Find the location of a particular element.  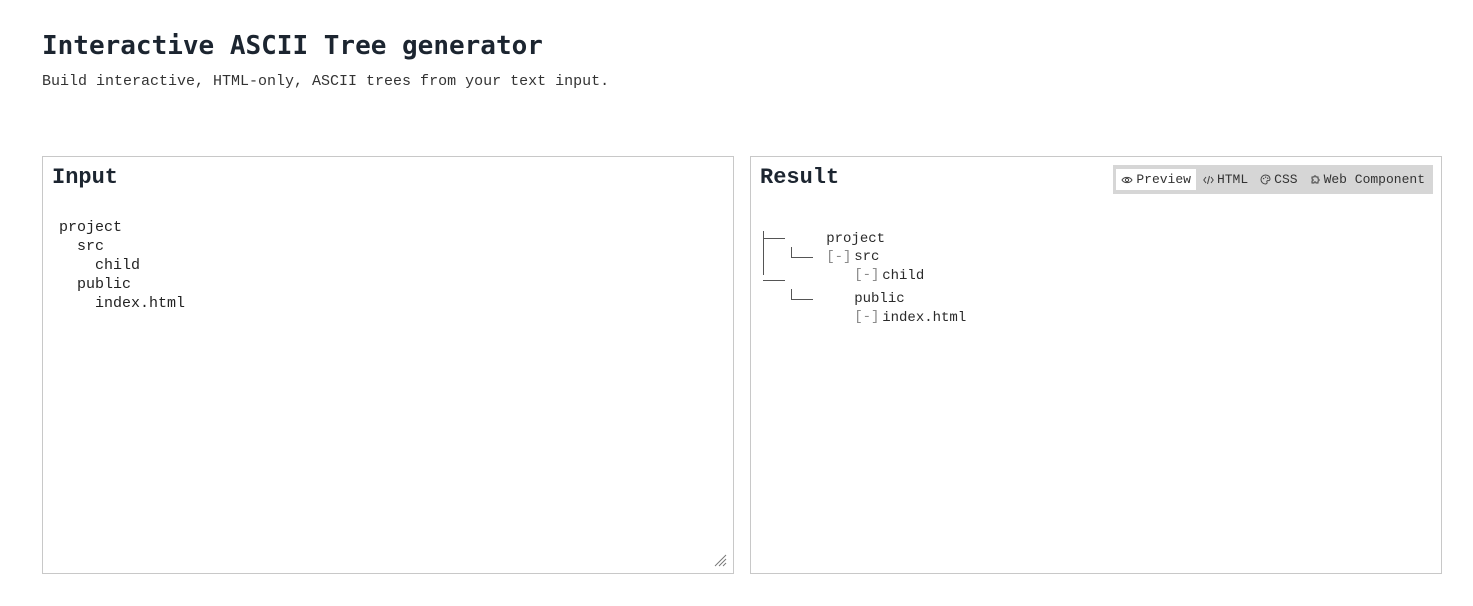

tree-node-project: project [-] is located at coordinates (822, 238).